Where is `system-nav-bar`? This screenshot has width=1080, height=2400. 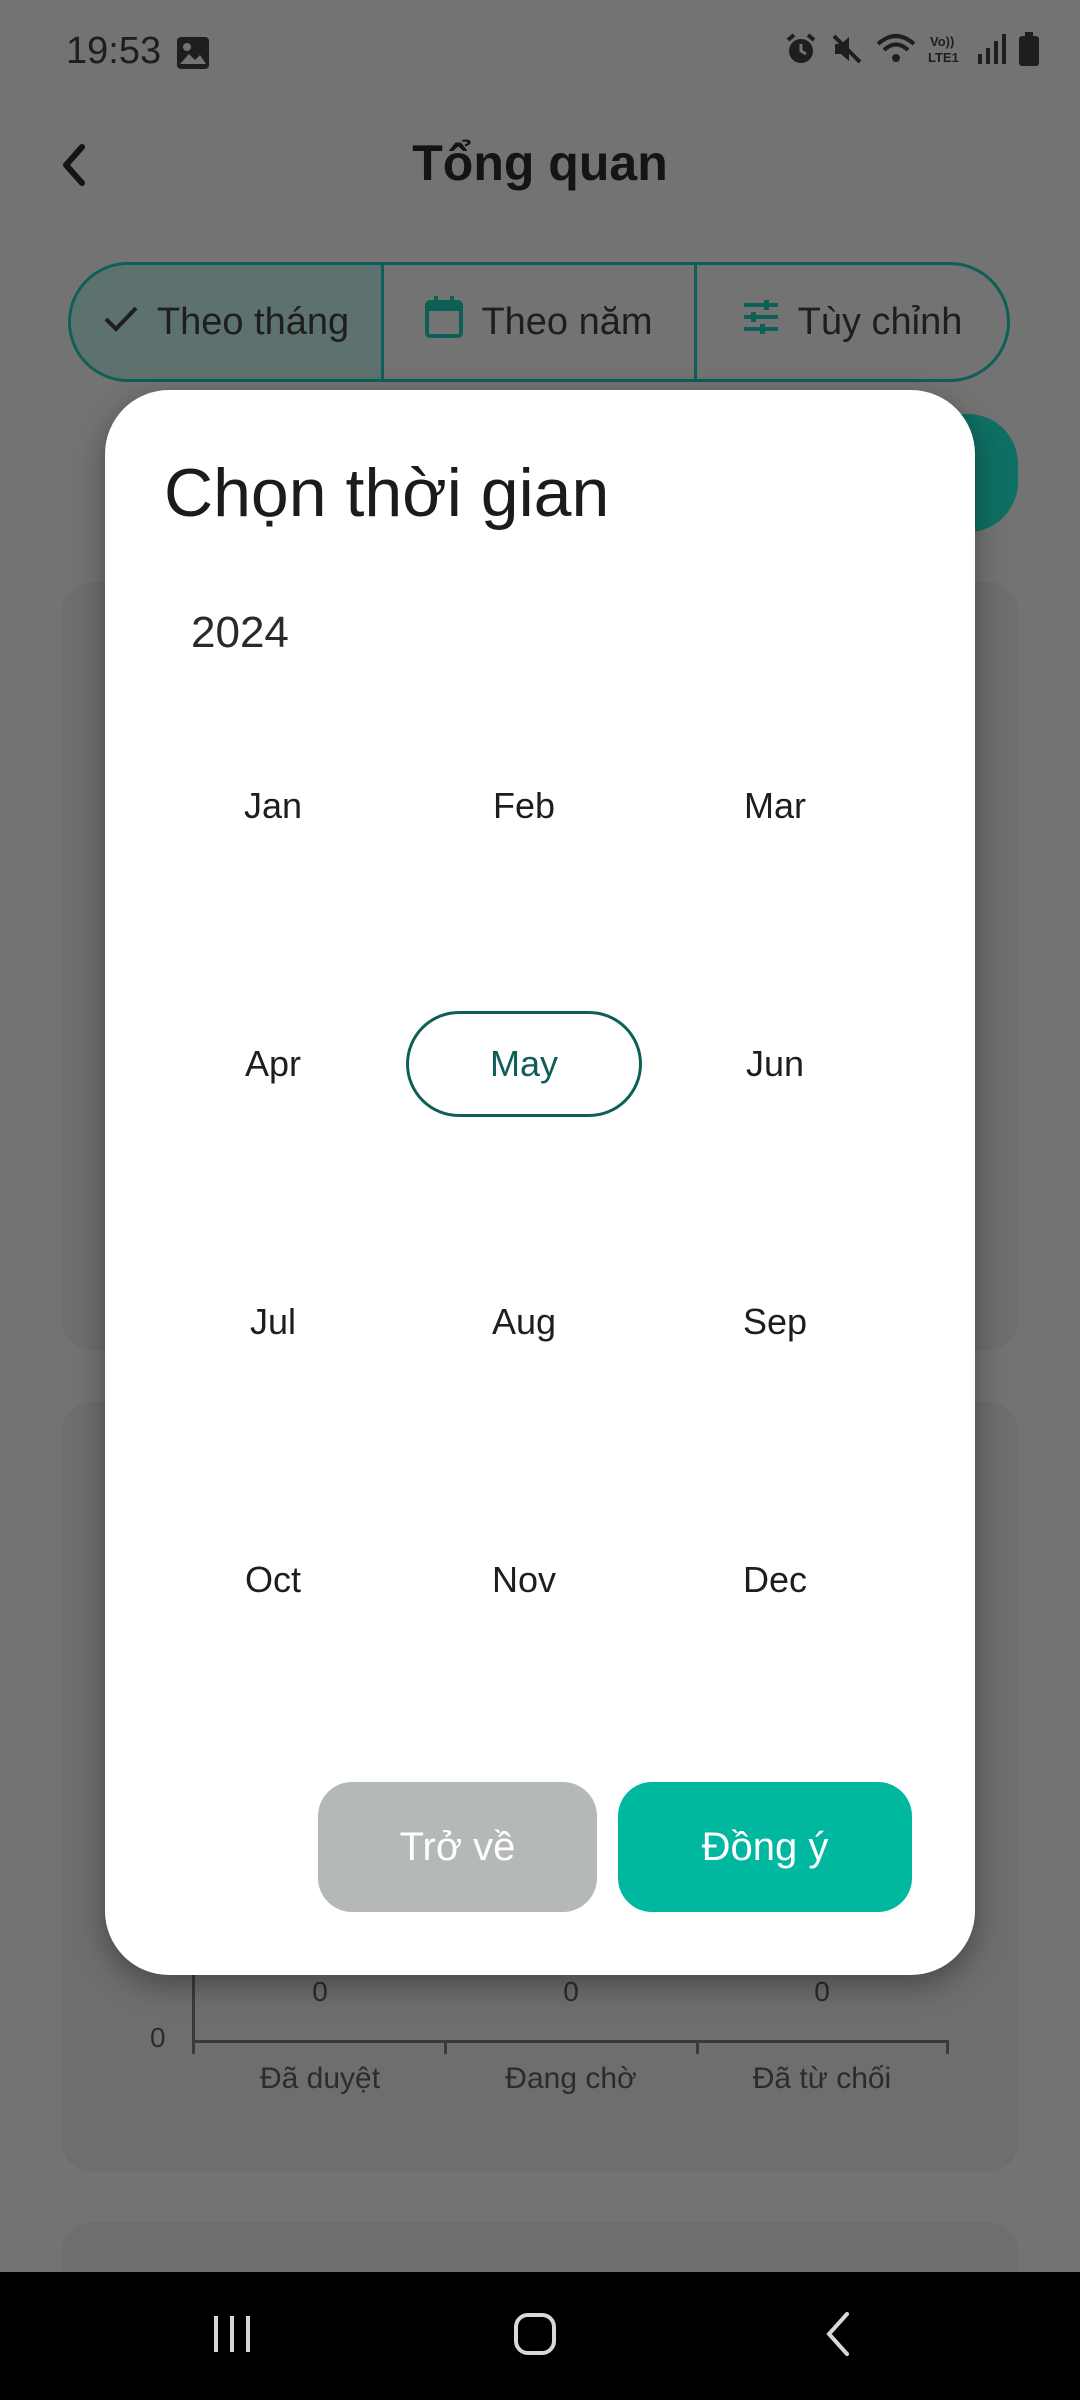 system-nav-bar is located at coordinates (540, 2336).